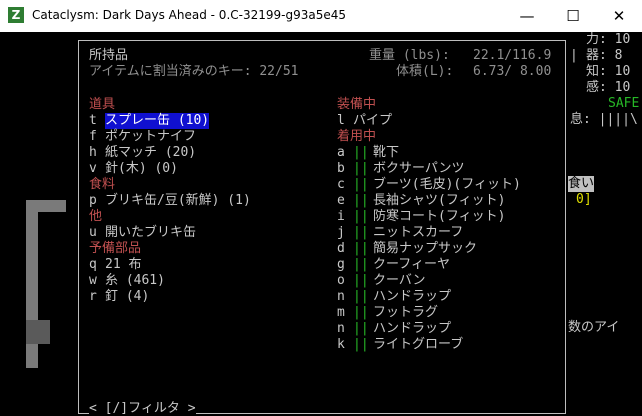  What do you see at coordinates (573, 16) in the screenshot?
I see `maximize-button: ☐` at bounding box center [573, 16].